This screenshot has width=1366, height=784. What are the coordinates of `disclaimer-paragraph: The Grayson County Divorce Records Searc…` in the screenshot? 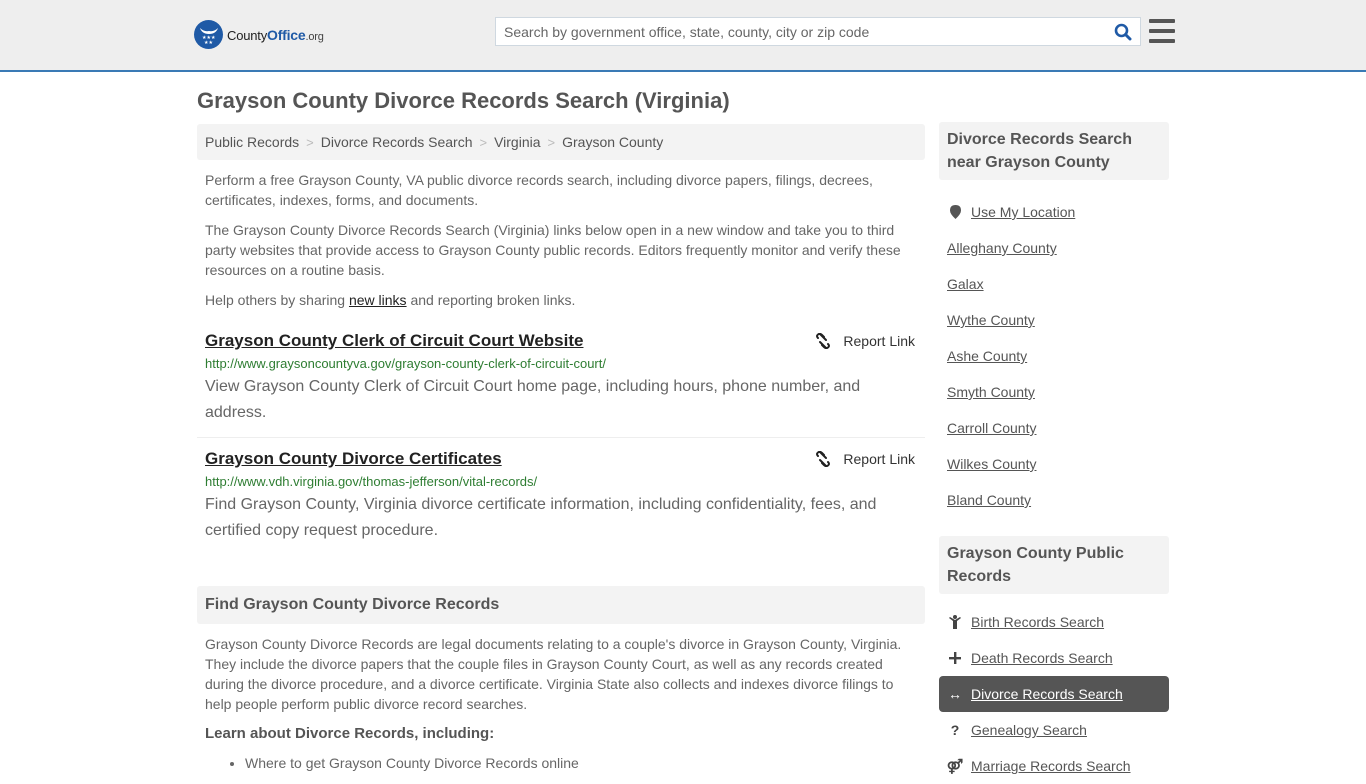 It's located at (553, 250).